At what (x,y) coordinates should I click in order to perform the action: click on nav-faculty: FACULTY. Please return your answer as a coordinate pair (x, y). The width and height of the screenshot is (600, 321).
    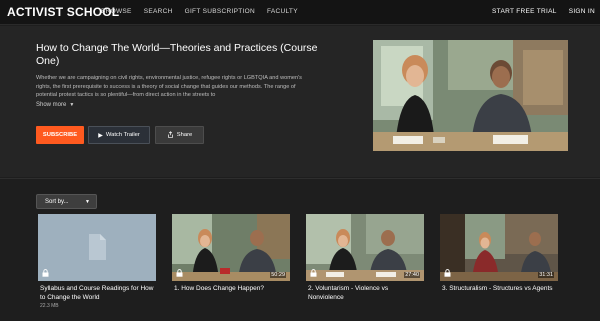
    Looking at the image, I should click on (282, 11).